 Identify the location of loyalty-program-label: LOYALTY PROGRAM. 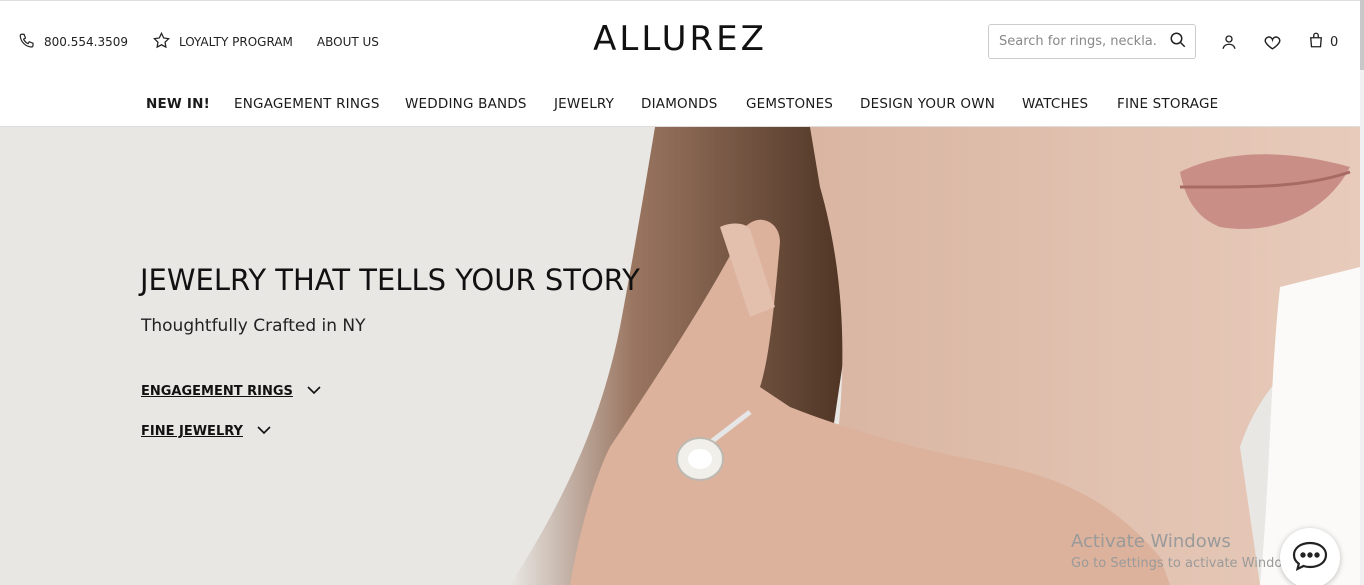
(235, 42).